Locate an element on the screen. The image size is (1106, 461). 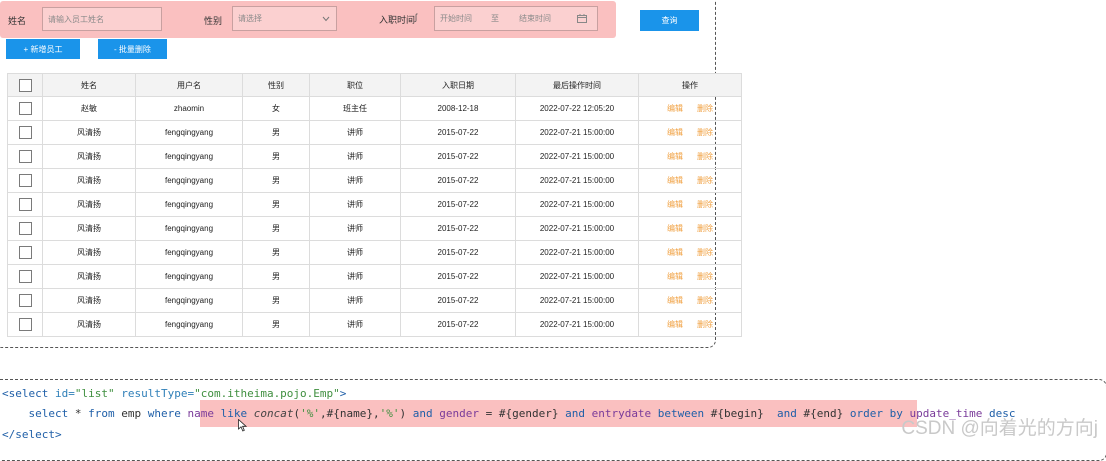
select-all-checkbox is located at coordinates (25, 85).